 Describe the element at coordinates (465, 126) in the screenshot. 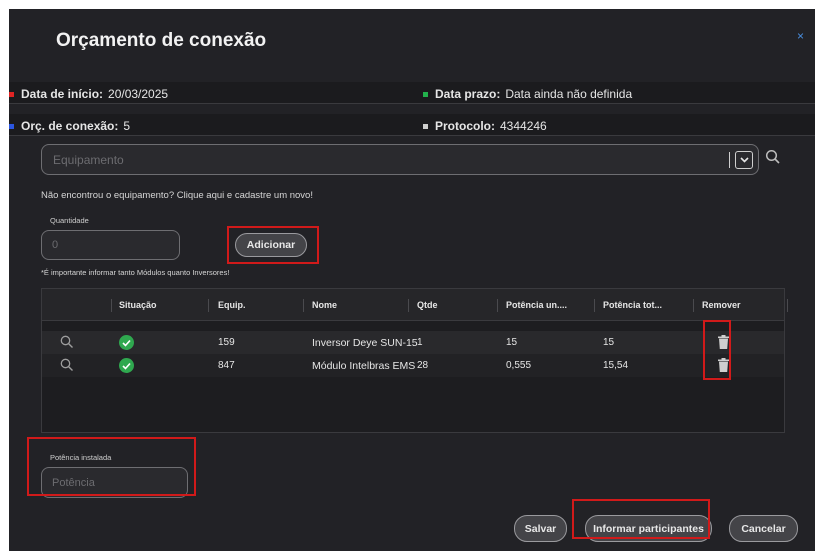

I see `protocol-label: Protocolo:` at that location.